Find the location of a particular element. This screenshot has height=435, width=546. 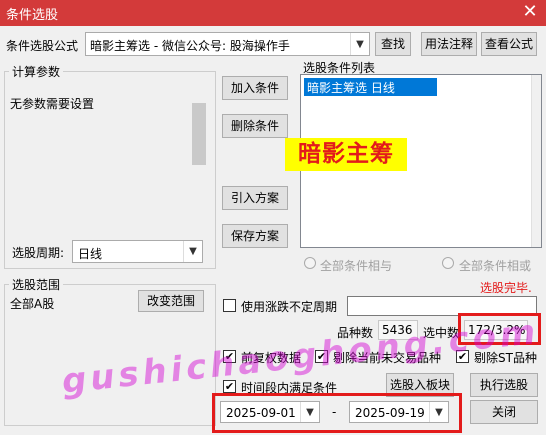

undetermined-label-text: 使用涨跌不定周期 is located at coordinates (289, 307).